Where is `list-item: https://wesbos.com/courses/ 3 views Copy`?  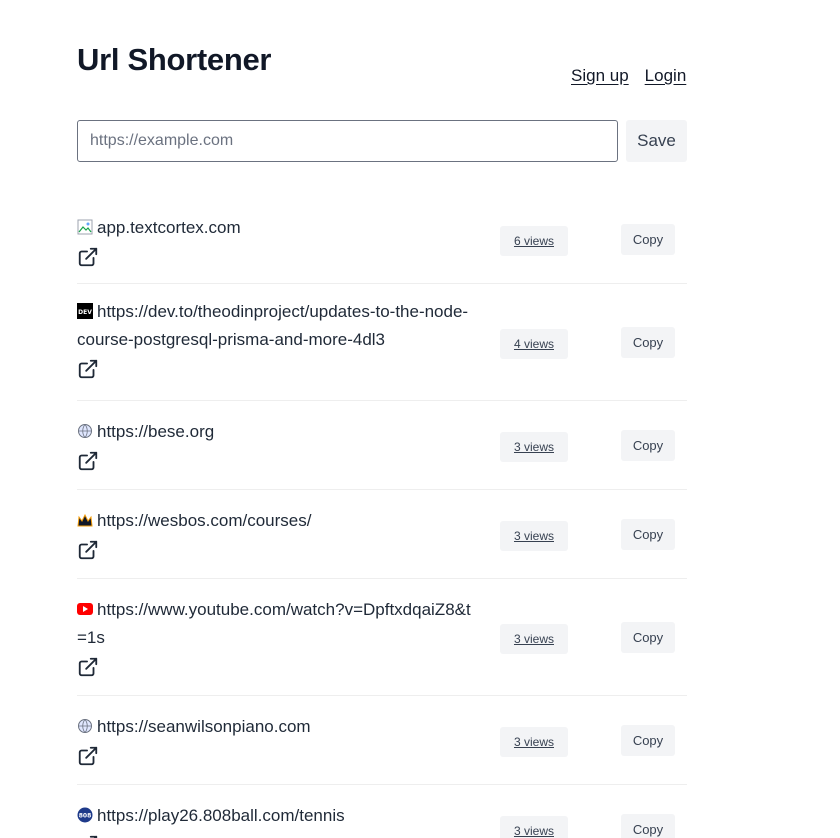
list-item: https://wesbos.com/courses/ 3 views Copy is located at coordinates (382, 534).